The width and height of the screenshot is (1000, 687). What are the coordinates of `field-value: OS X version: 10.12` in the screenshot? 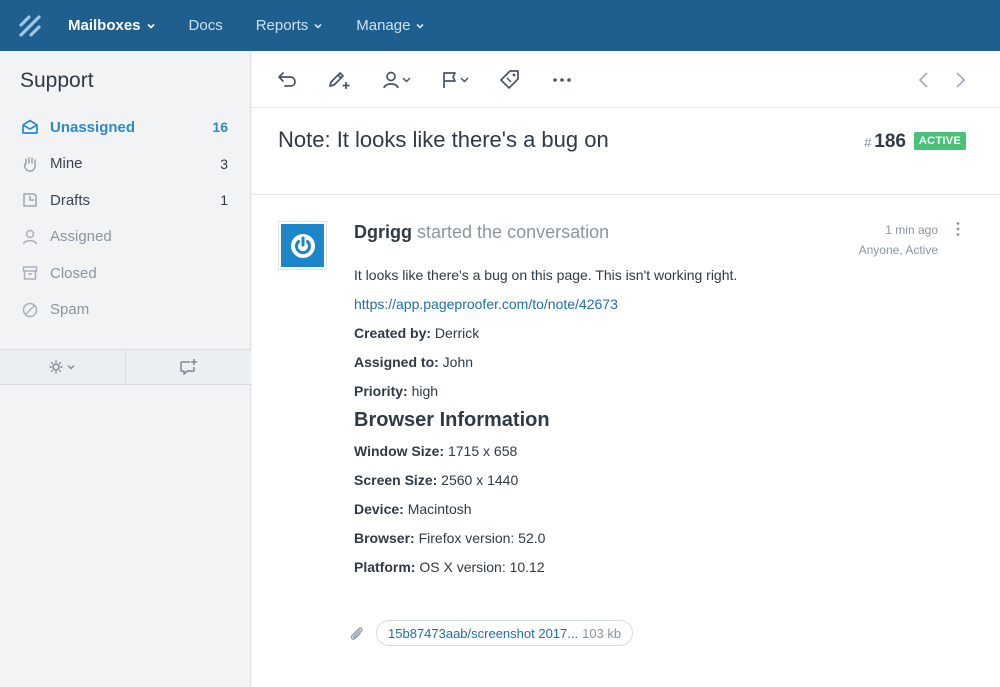 It's located at (482, 567).